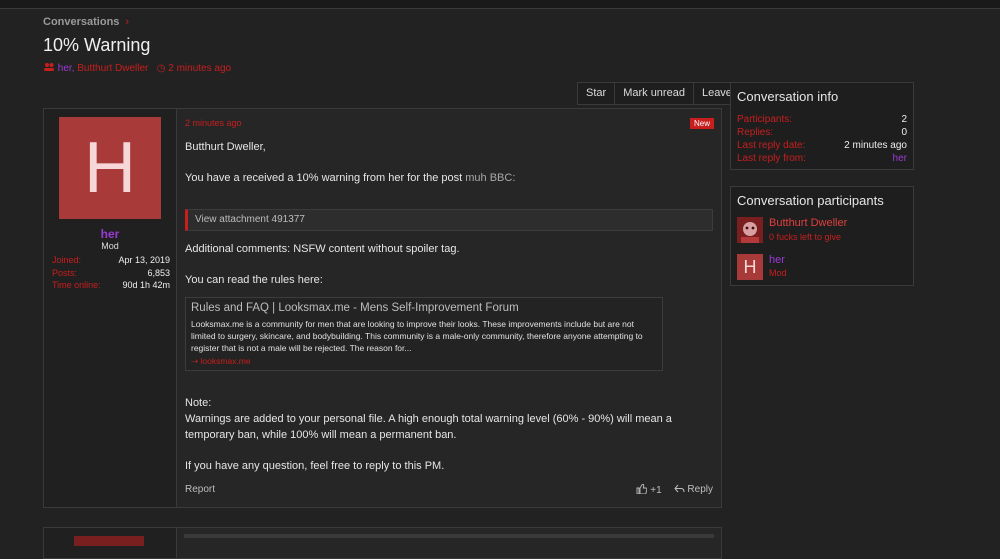 The width and height of the screenshot is (1000, 559). What do you see at coordinates (680, 489) in the screenshot?
I see `reply-icon` at bounding box center [680, 489].